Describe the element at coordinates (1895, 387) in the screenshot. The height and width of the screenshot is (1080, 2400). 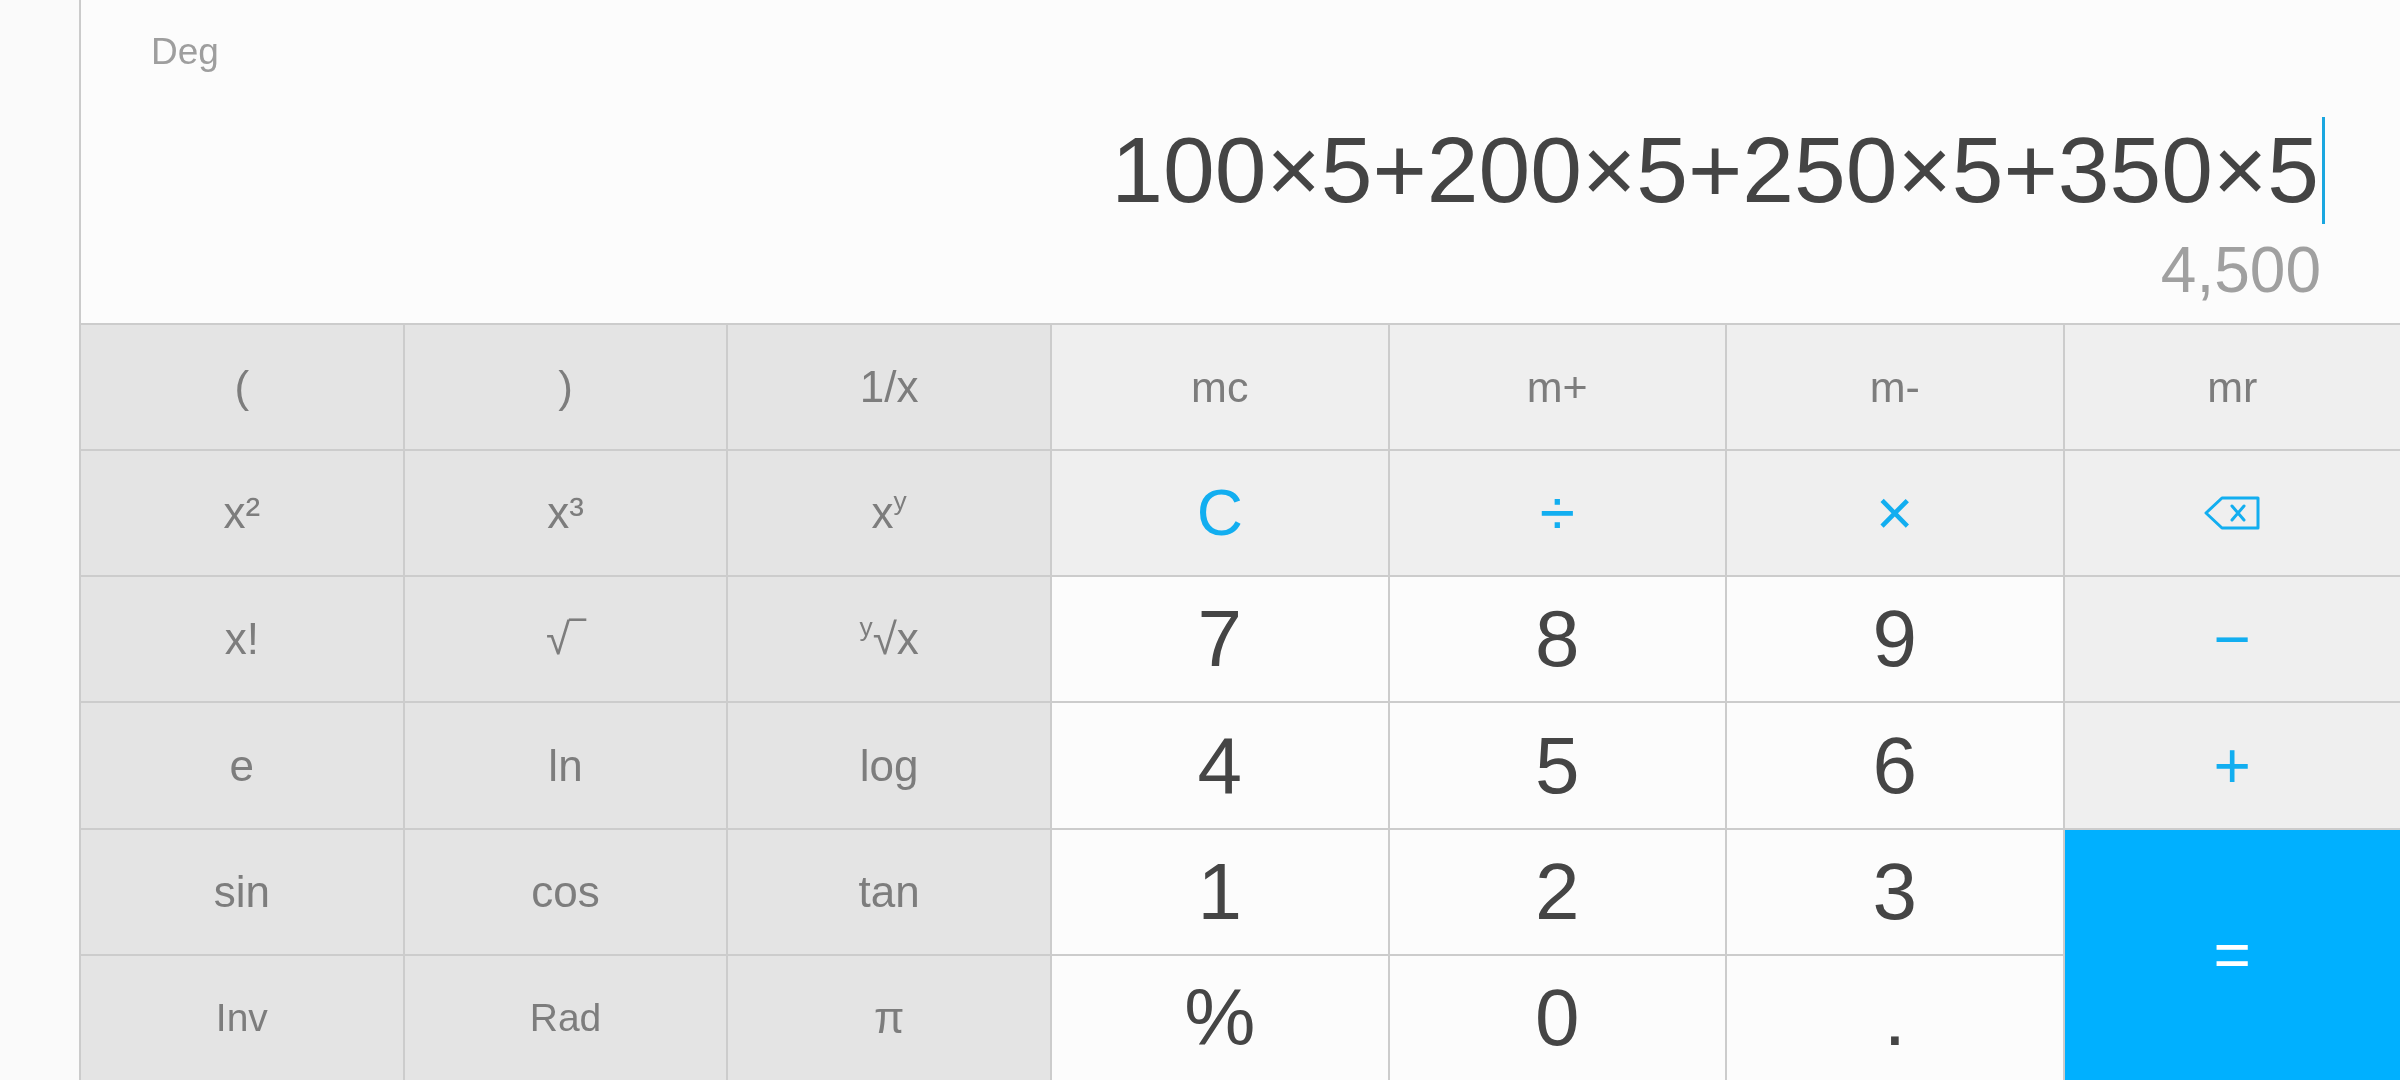
I see `memory-key: m-` at that location.